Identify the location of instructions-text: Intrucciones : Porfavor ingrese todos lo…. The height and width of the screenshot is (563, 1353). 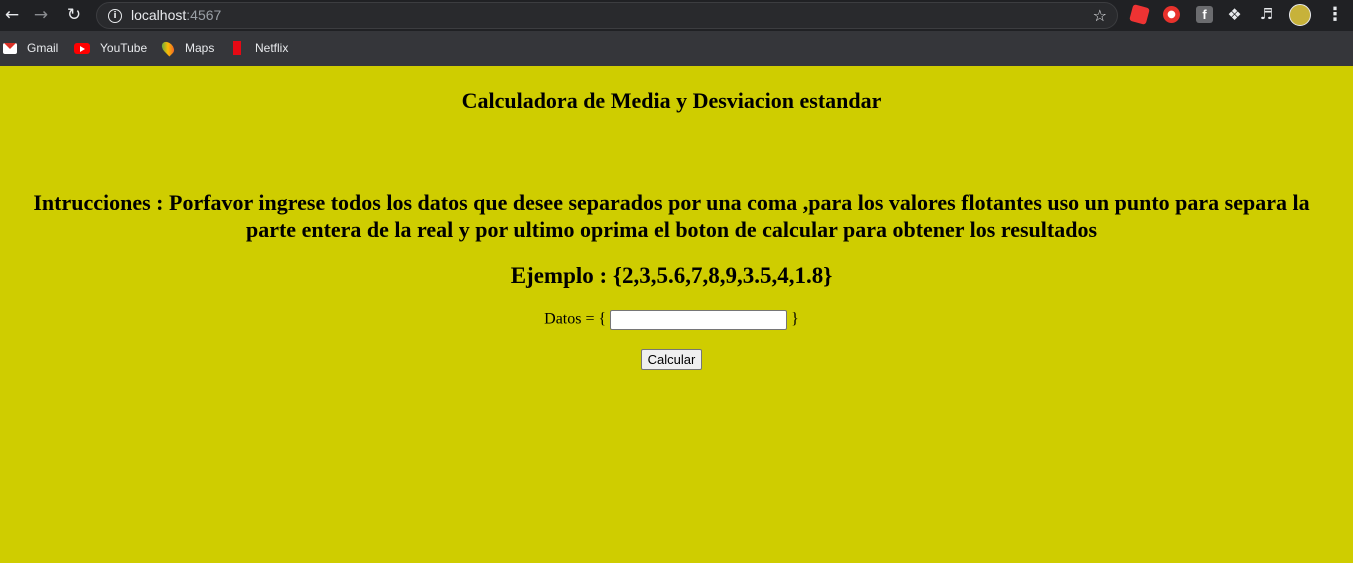
(671, 216).